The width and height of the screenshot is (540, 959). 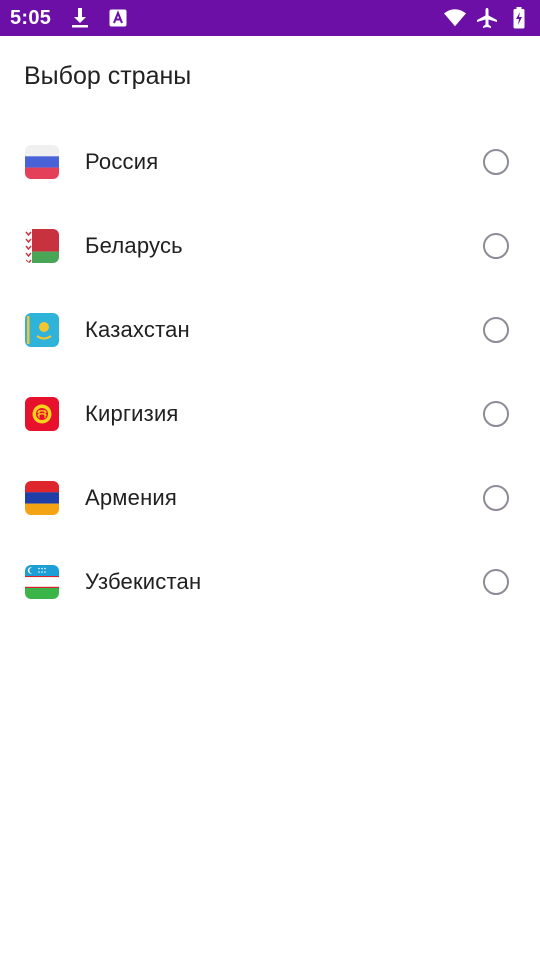 I want to click on country-row-belarus: Беларусь, so click(x=270, y=246).